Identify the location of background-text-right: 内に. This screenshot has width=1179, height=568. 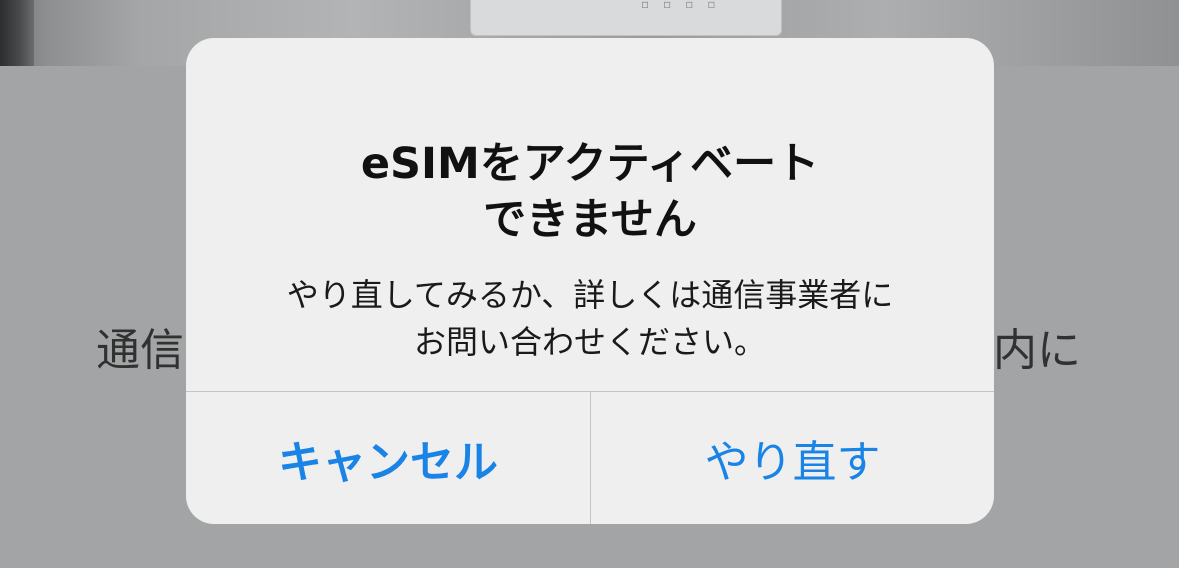
(1037, 350).